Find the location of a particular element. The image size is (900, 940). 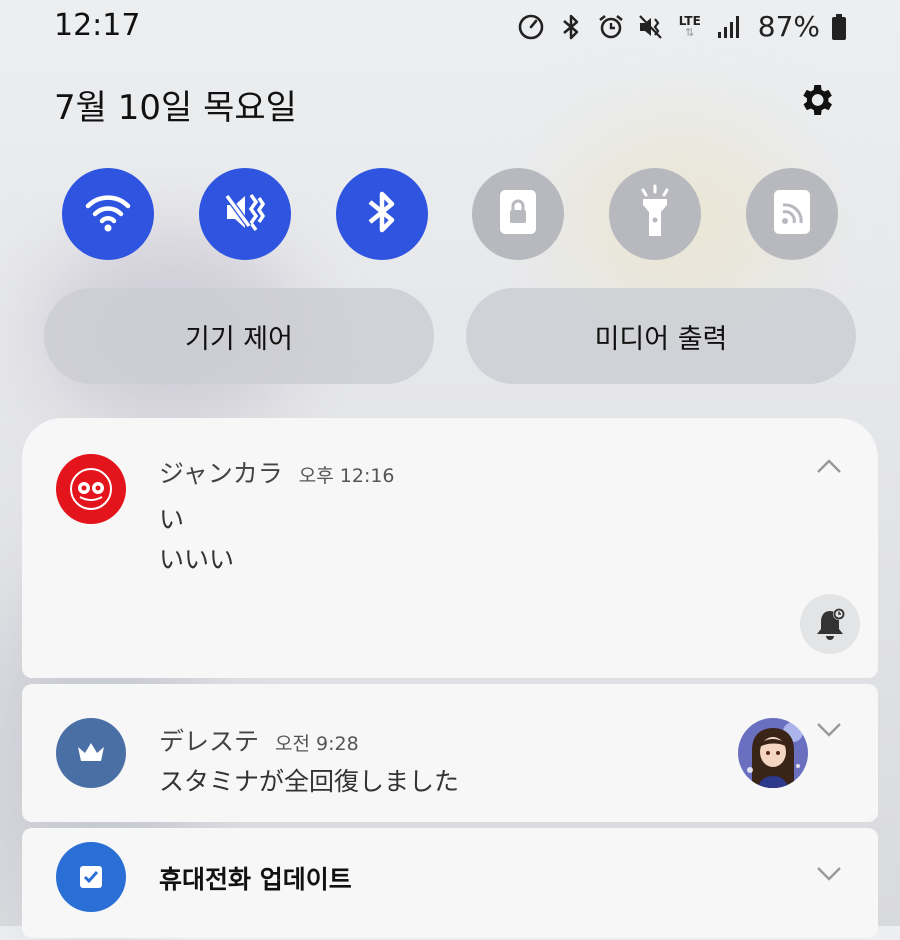

notification-thumbnail is located at coordinates (773, 753).